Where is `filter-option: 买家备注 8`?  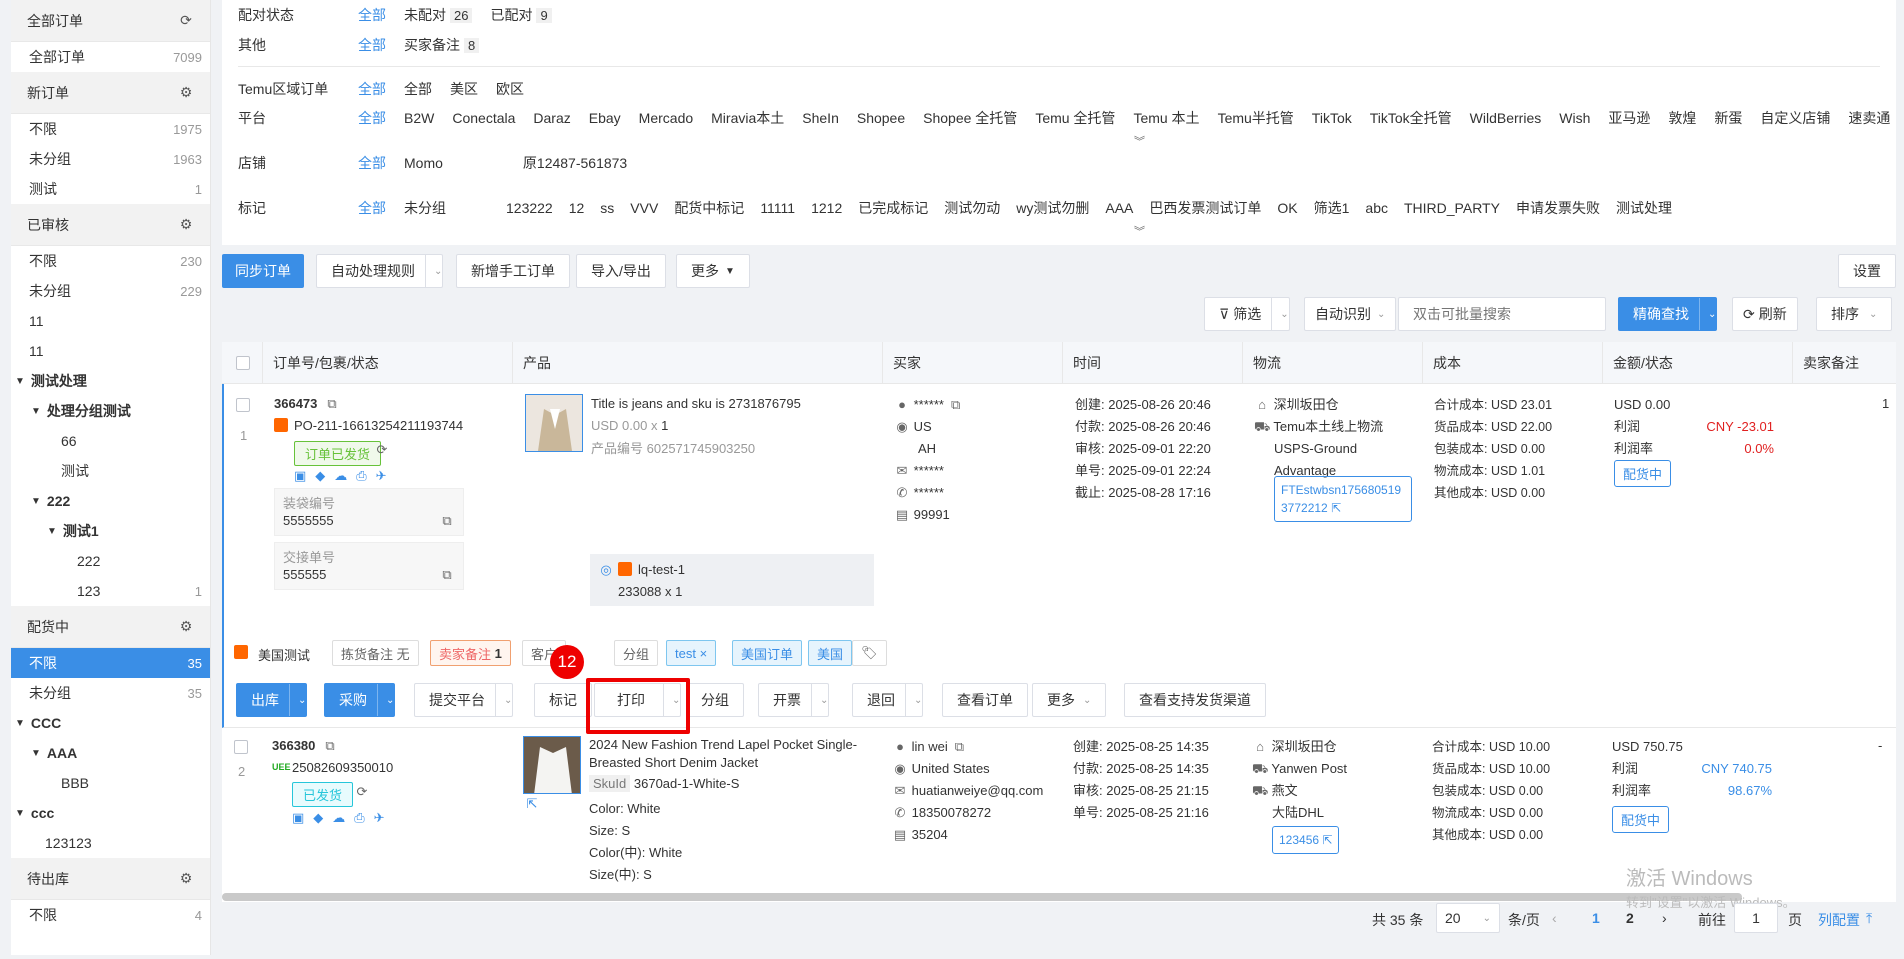
filter-option: 买家备注 8 is located at coordinates (442, 45).